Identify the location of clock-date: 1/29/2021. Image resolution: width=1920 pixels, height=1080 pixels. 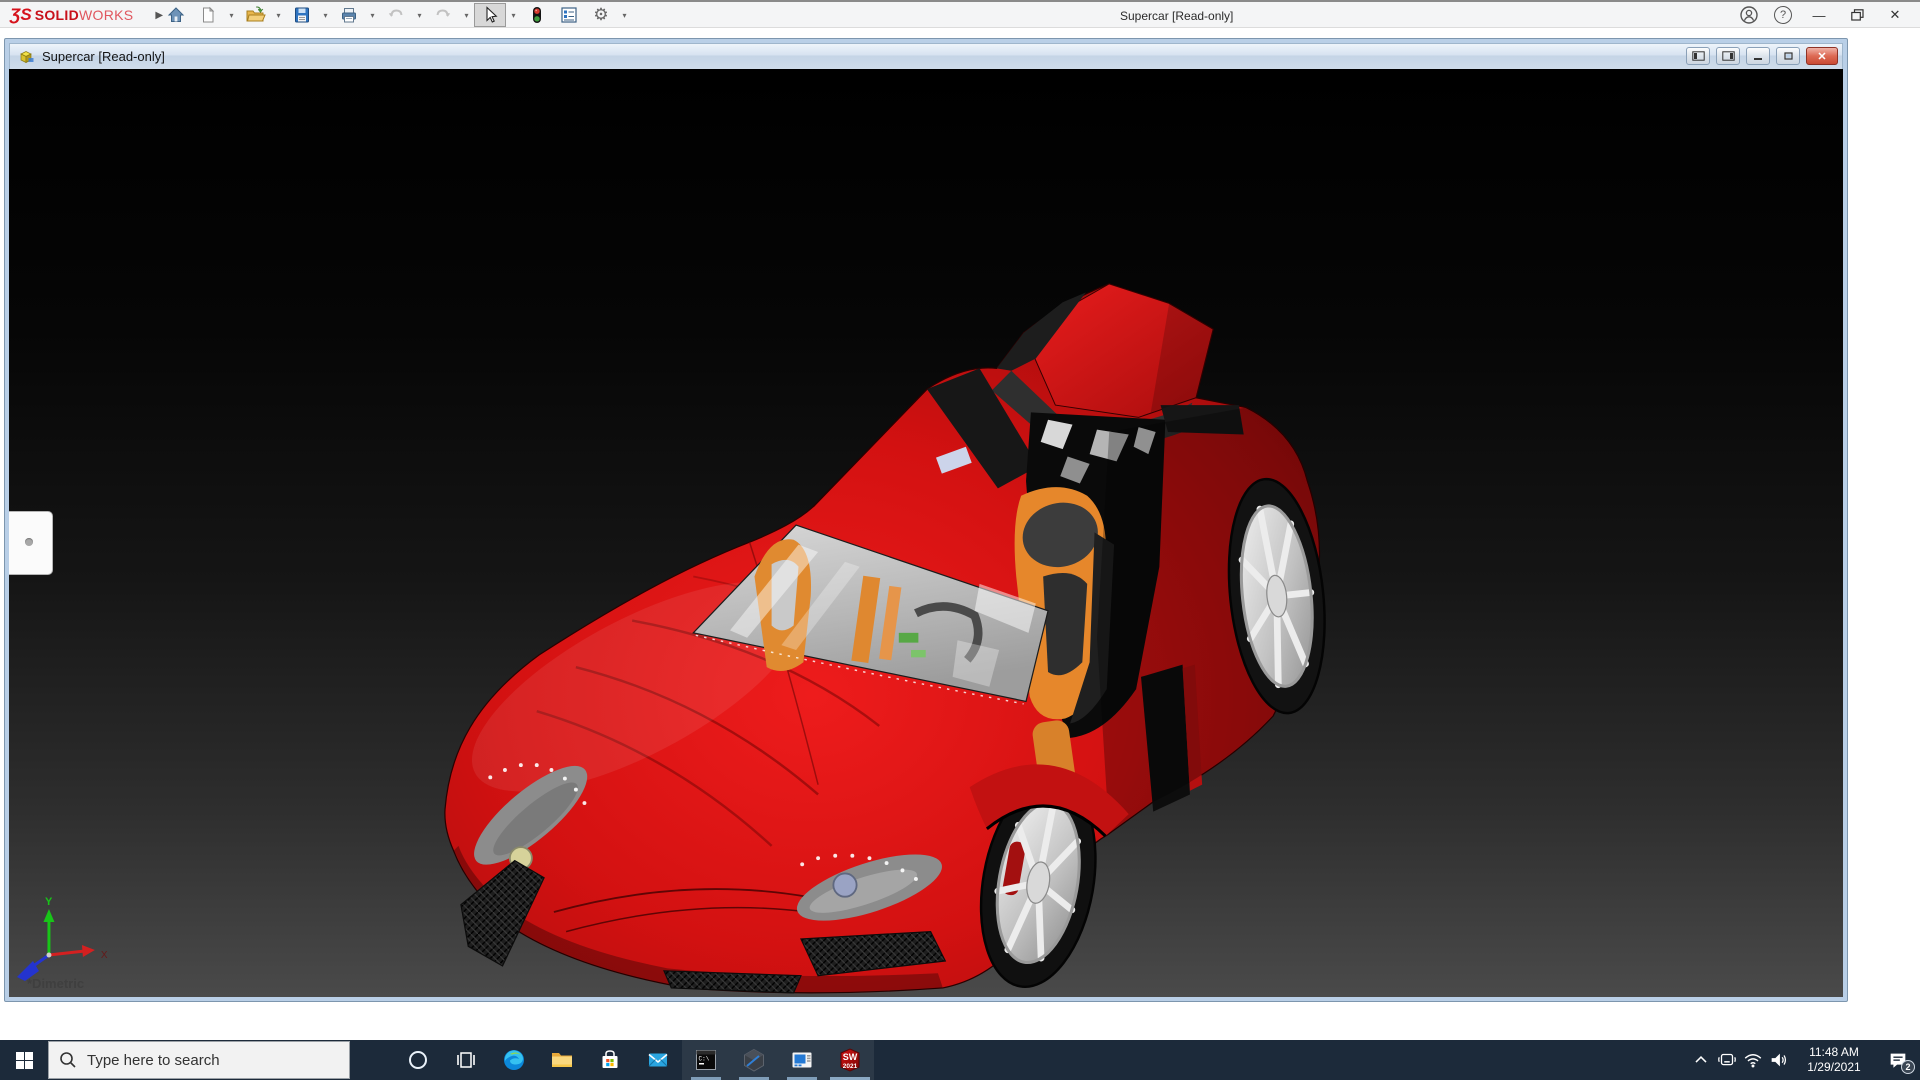
(1834, 1067).